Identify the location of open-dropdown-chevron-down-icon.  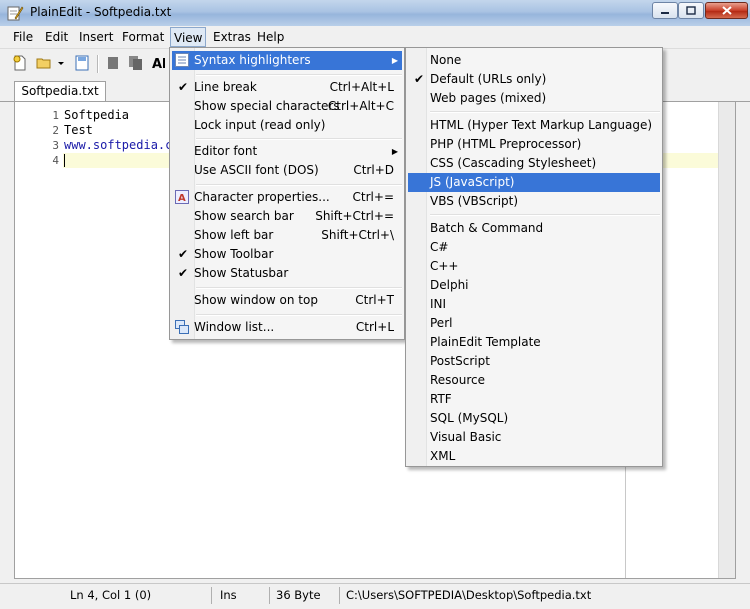
(61, 63).